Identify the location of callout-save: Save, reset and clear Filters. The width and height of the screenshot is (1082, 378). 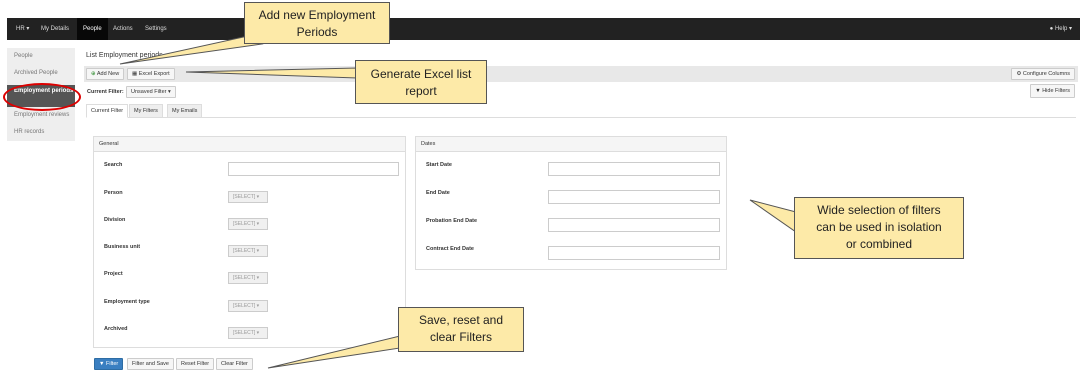
(461, 329).